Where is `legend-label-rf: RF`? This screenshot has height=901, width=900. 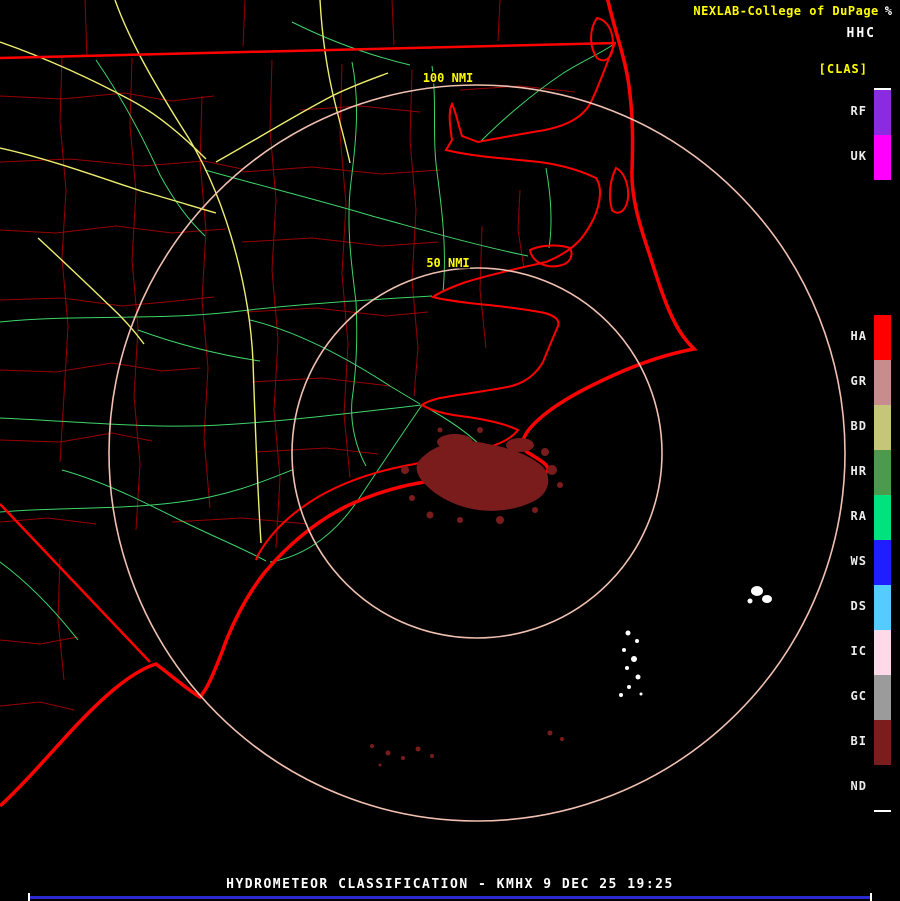 legend-label-rf: RF is located at coordinates (858, 110).